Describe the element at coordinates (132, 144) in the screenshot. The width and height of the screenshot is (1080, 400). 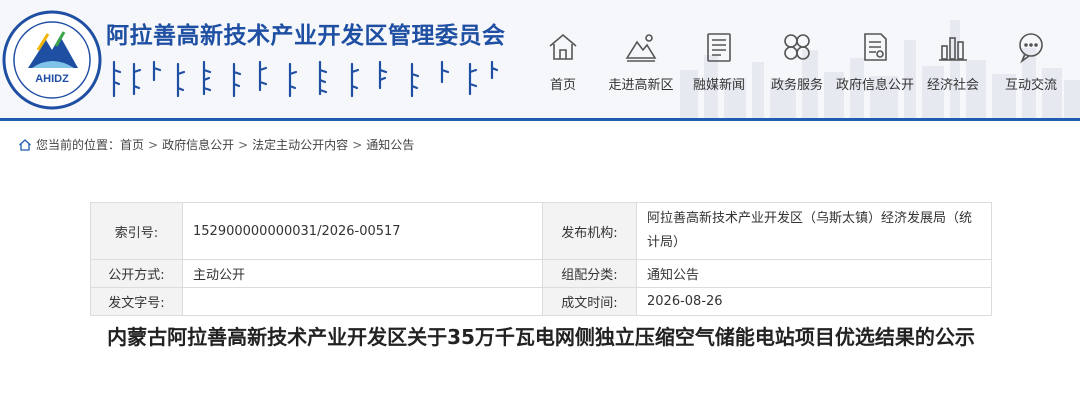
I see `breadcrumb-link-home: 首页` at that location.